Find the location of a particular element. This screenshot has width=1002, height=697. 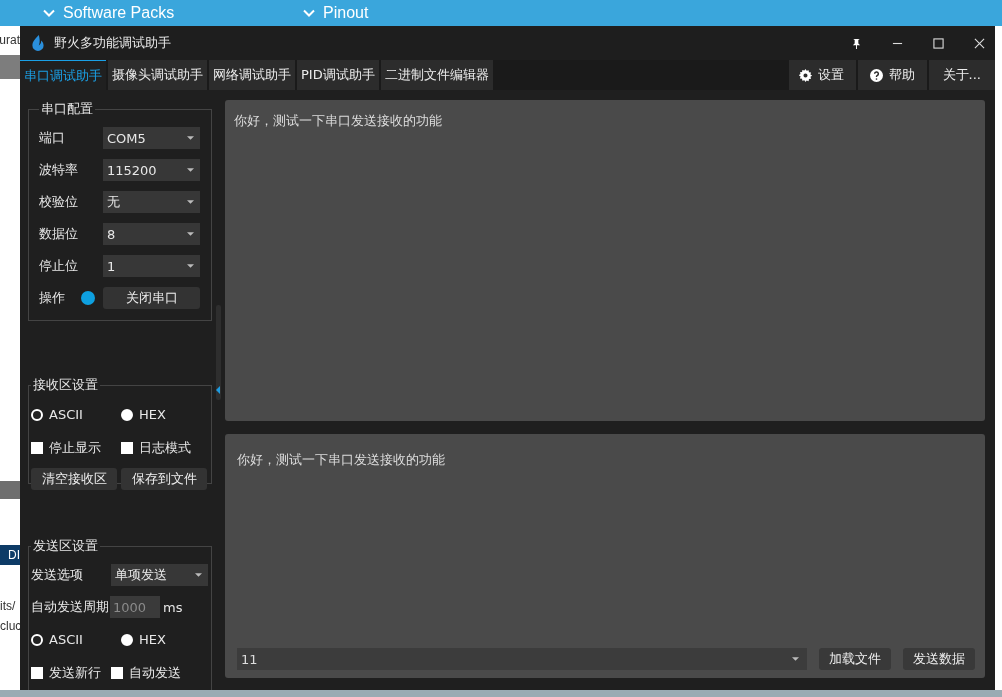

dropdown: 1 is located at coordinates (151, 266).